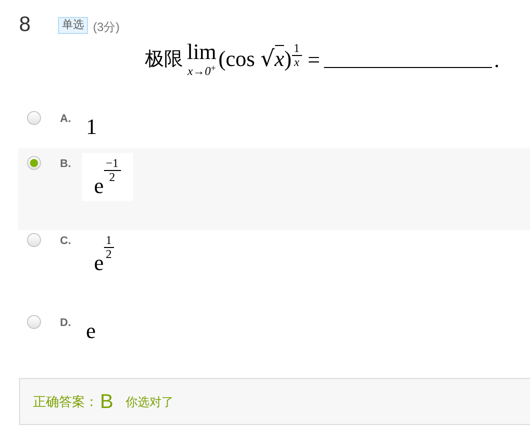  What do you see at coordinates (255, 59) in the screenshot?
I see `formula-base: (cos √x)` at bounding box center [255, 59].